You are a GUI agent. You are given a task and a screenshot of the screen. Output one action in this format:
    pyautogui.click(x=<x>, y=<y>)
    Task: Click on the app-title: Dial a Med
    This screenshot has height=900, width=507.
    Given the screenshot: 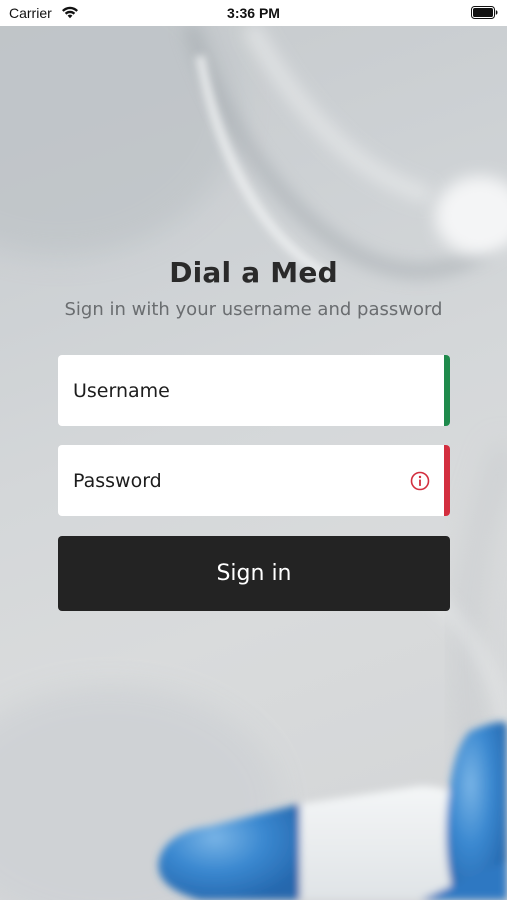 What is the action you would take?
    pyautogui.click(x=253, y=272)
    